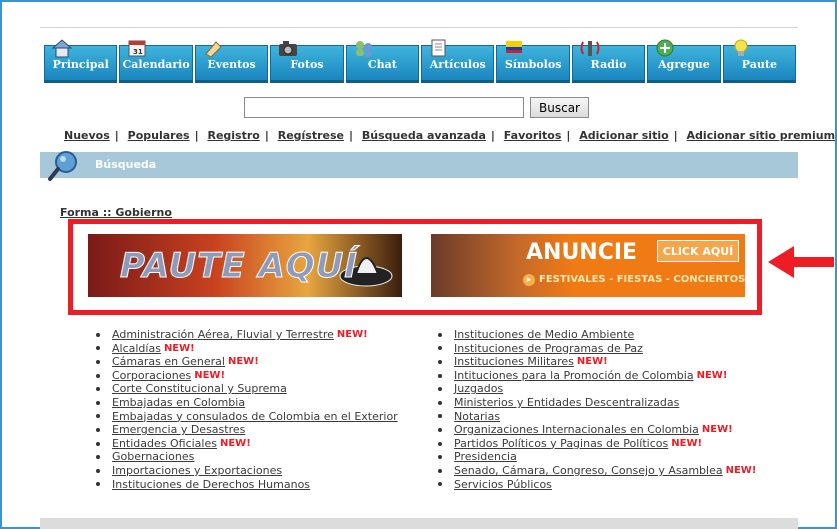 The width and height of the screenshot is (837, 529). What do you see at coordinates (514, 362) in the screenshot?
I see `category-link: Instituciones Militares` at bounding box center [514, 362].